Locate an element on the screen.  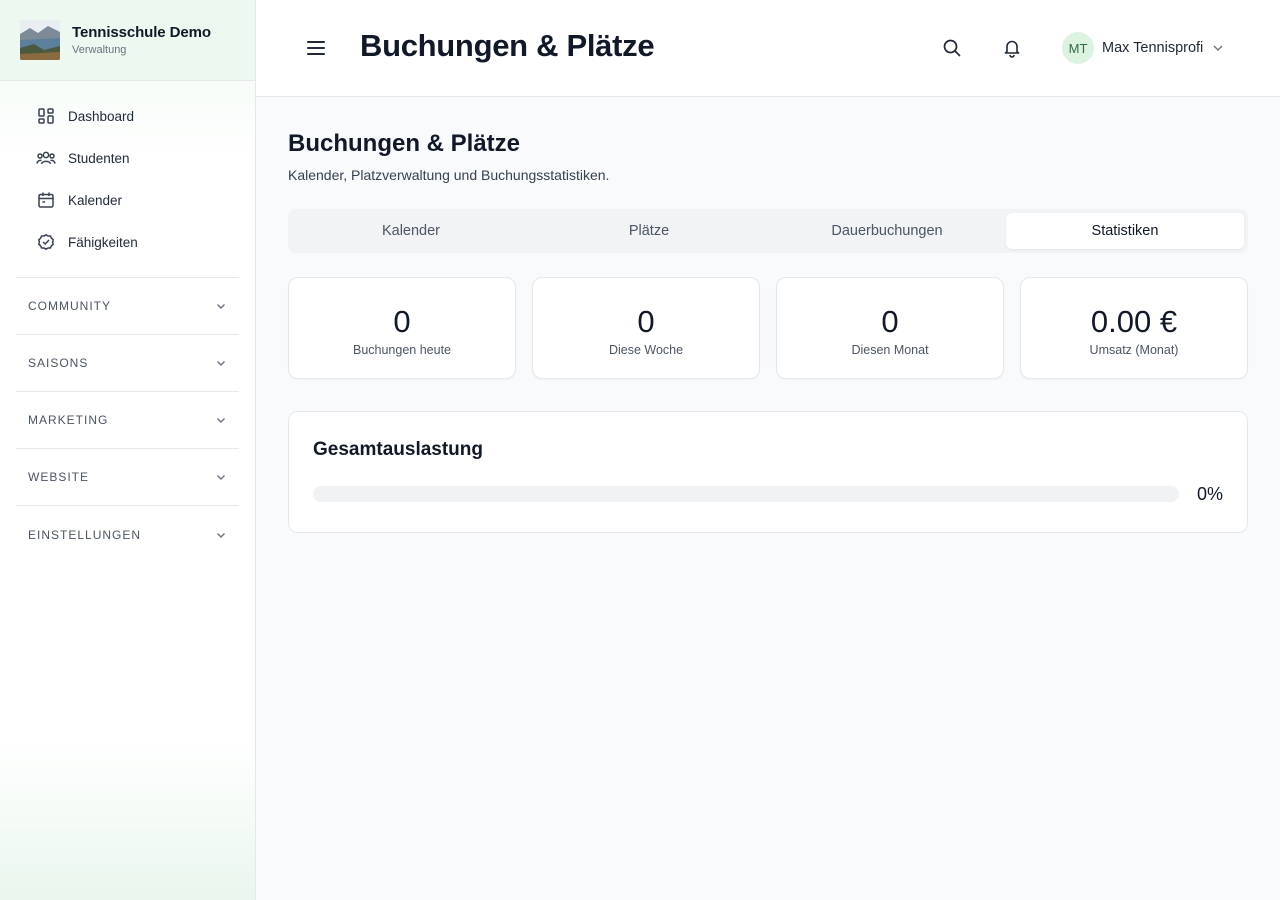
sidebar-section-marketing: MARKETING is located at coordinates (127, 420).